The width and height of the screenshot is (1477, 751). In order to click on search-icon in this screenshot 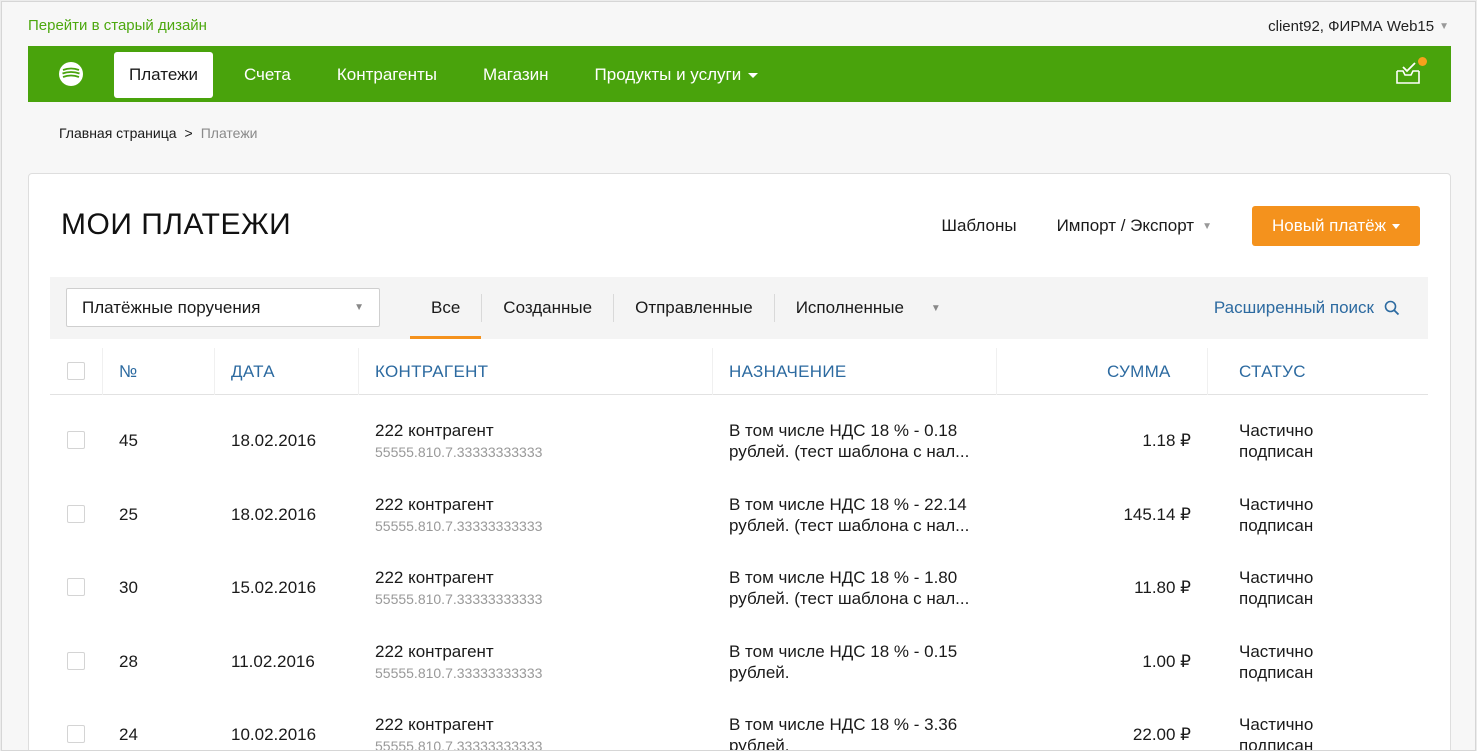, I will do `click(1392, 308)`.